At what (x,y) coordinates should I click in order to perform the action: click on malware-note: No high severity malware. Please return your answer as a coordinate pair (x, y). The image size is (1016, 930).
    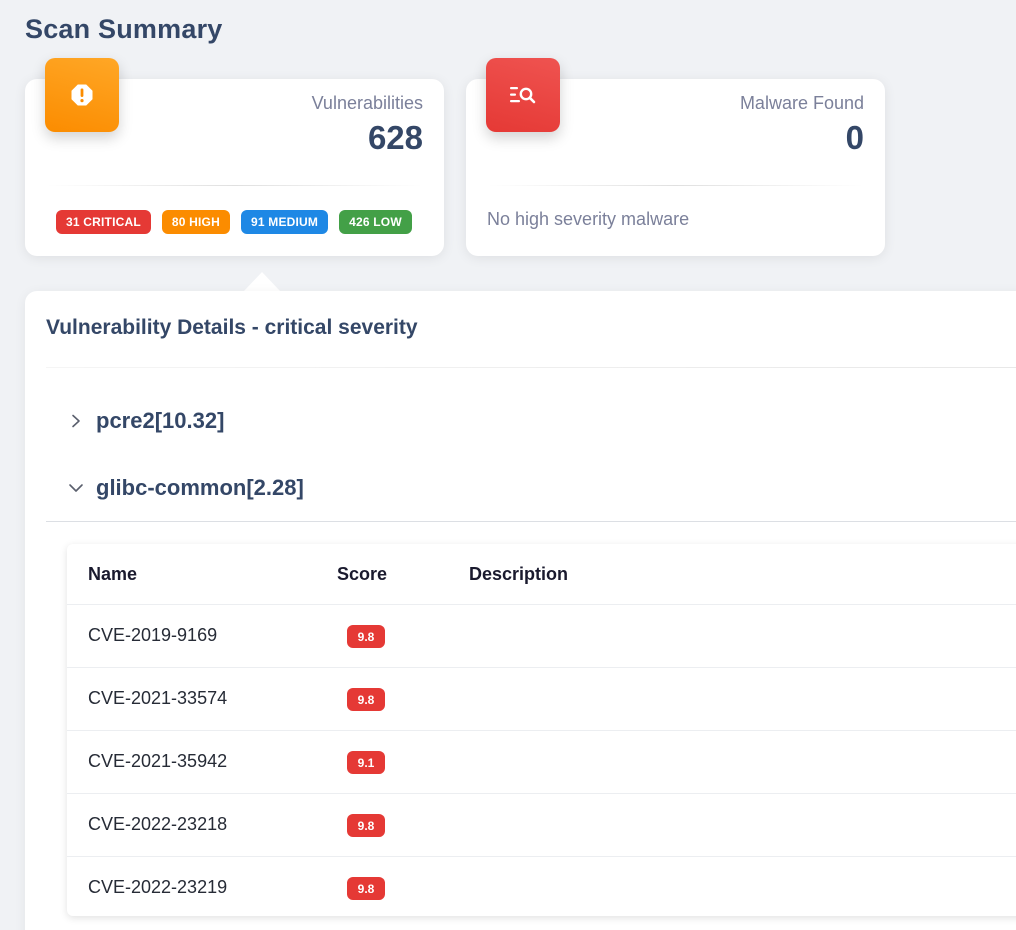
    Looking at the image, I should click on (588, 219).